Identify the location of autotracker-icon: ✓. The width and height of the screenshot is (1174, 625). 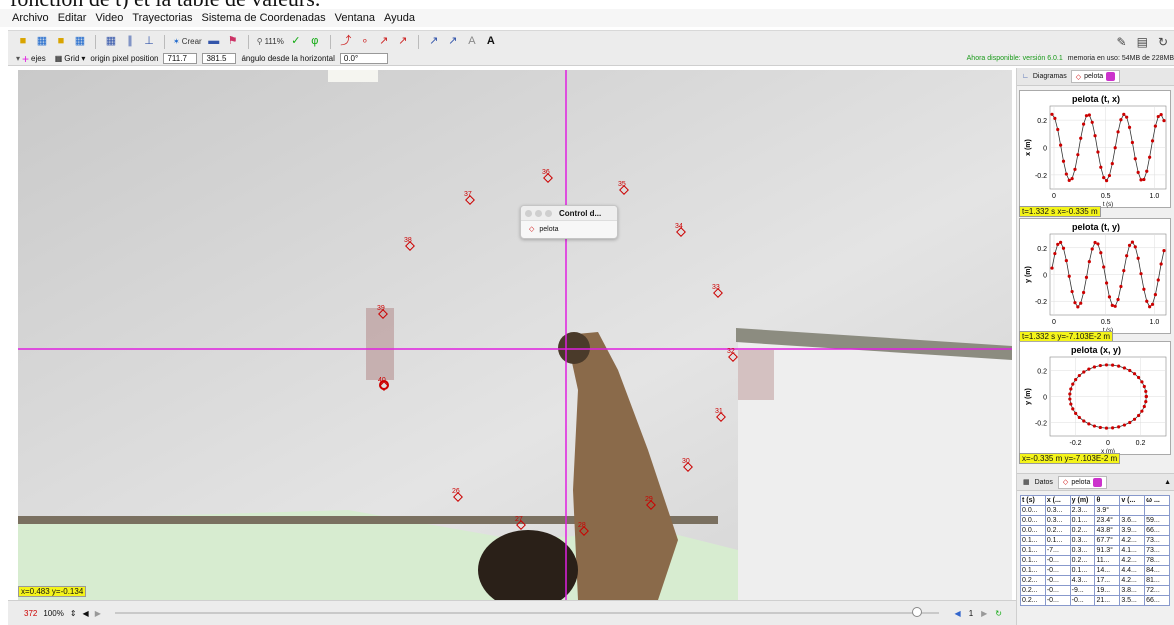
(296, 42).